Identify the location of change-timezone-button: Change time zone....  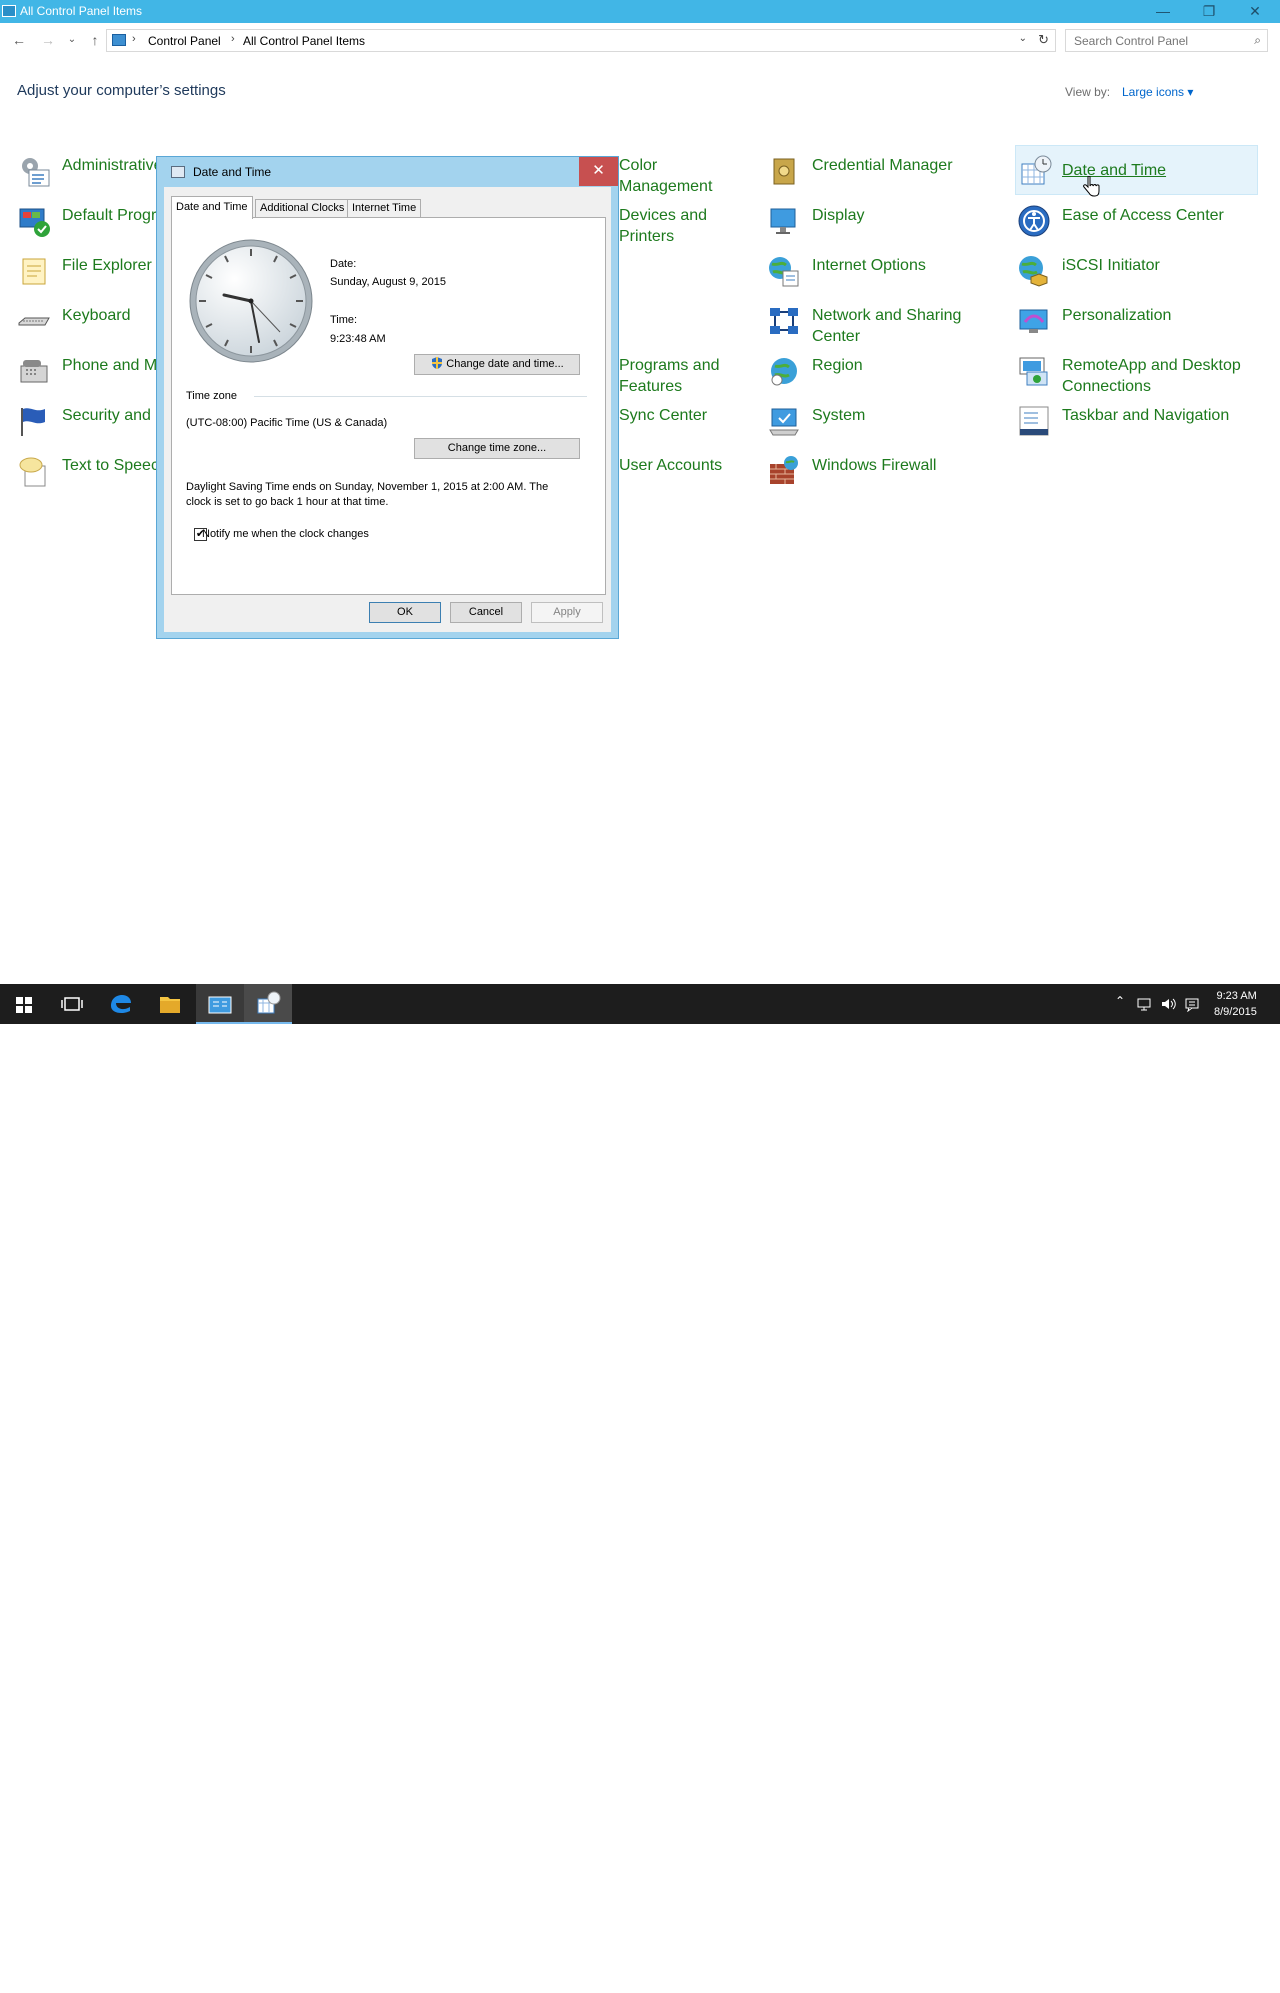
(497, 448).